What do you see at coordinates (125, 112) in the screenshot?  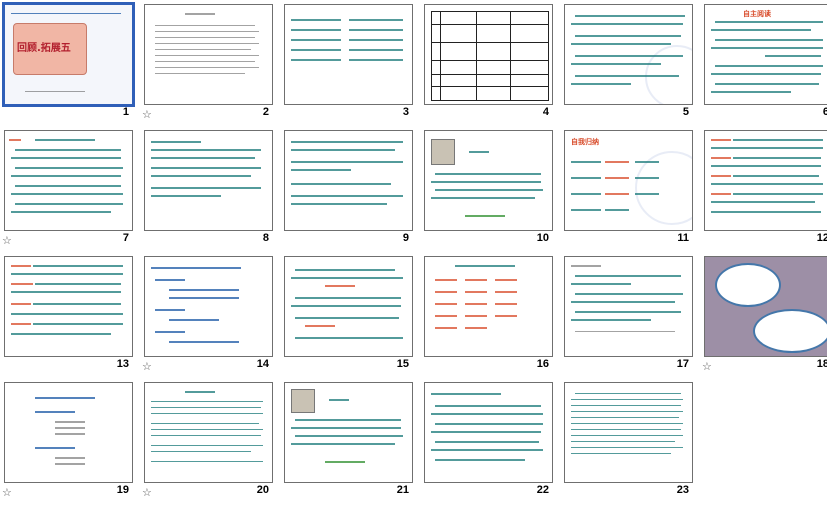 I see `slide-number: 1` at bounding box center [125, 112].